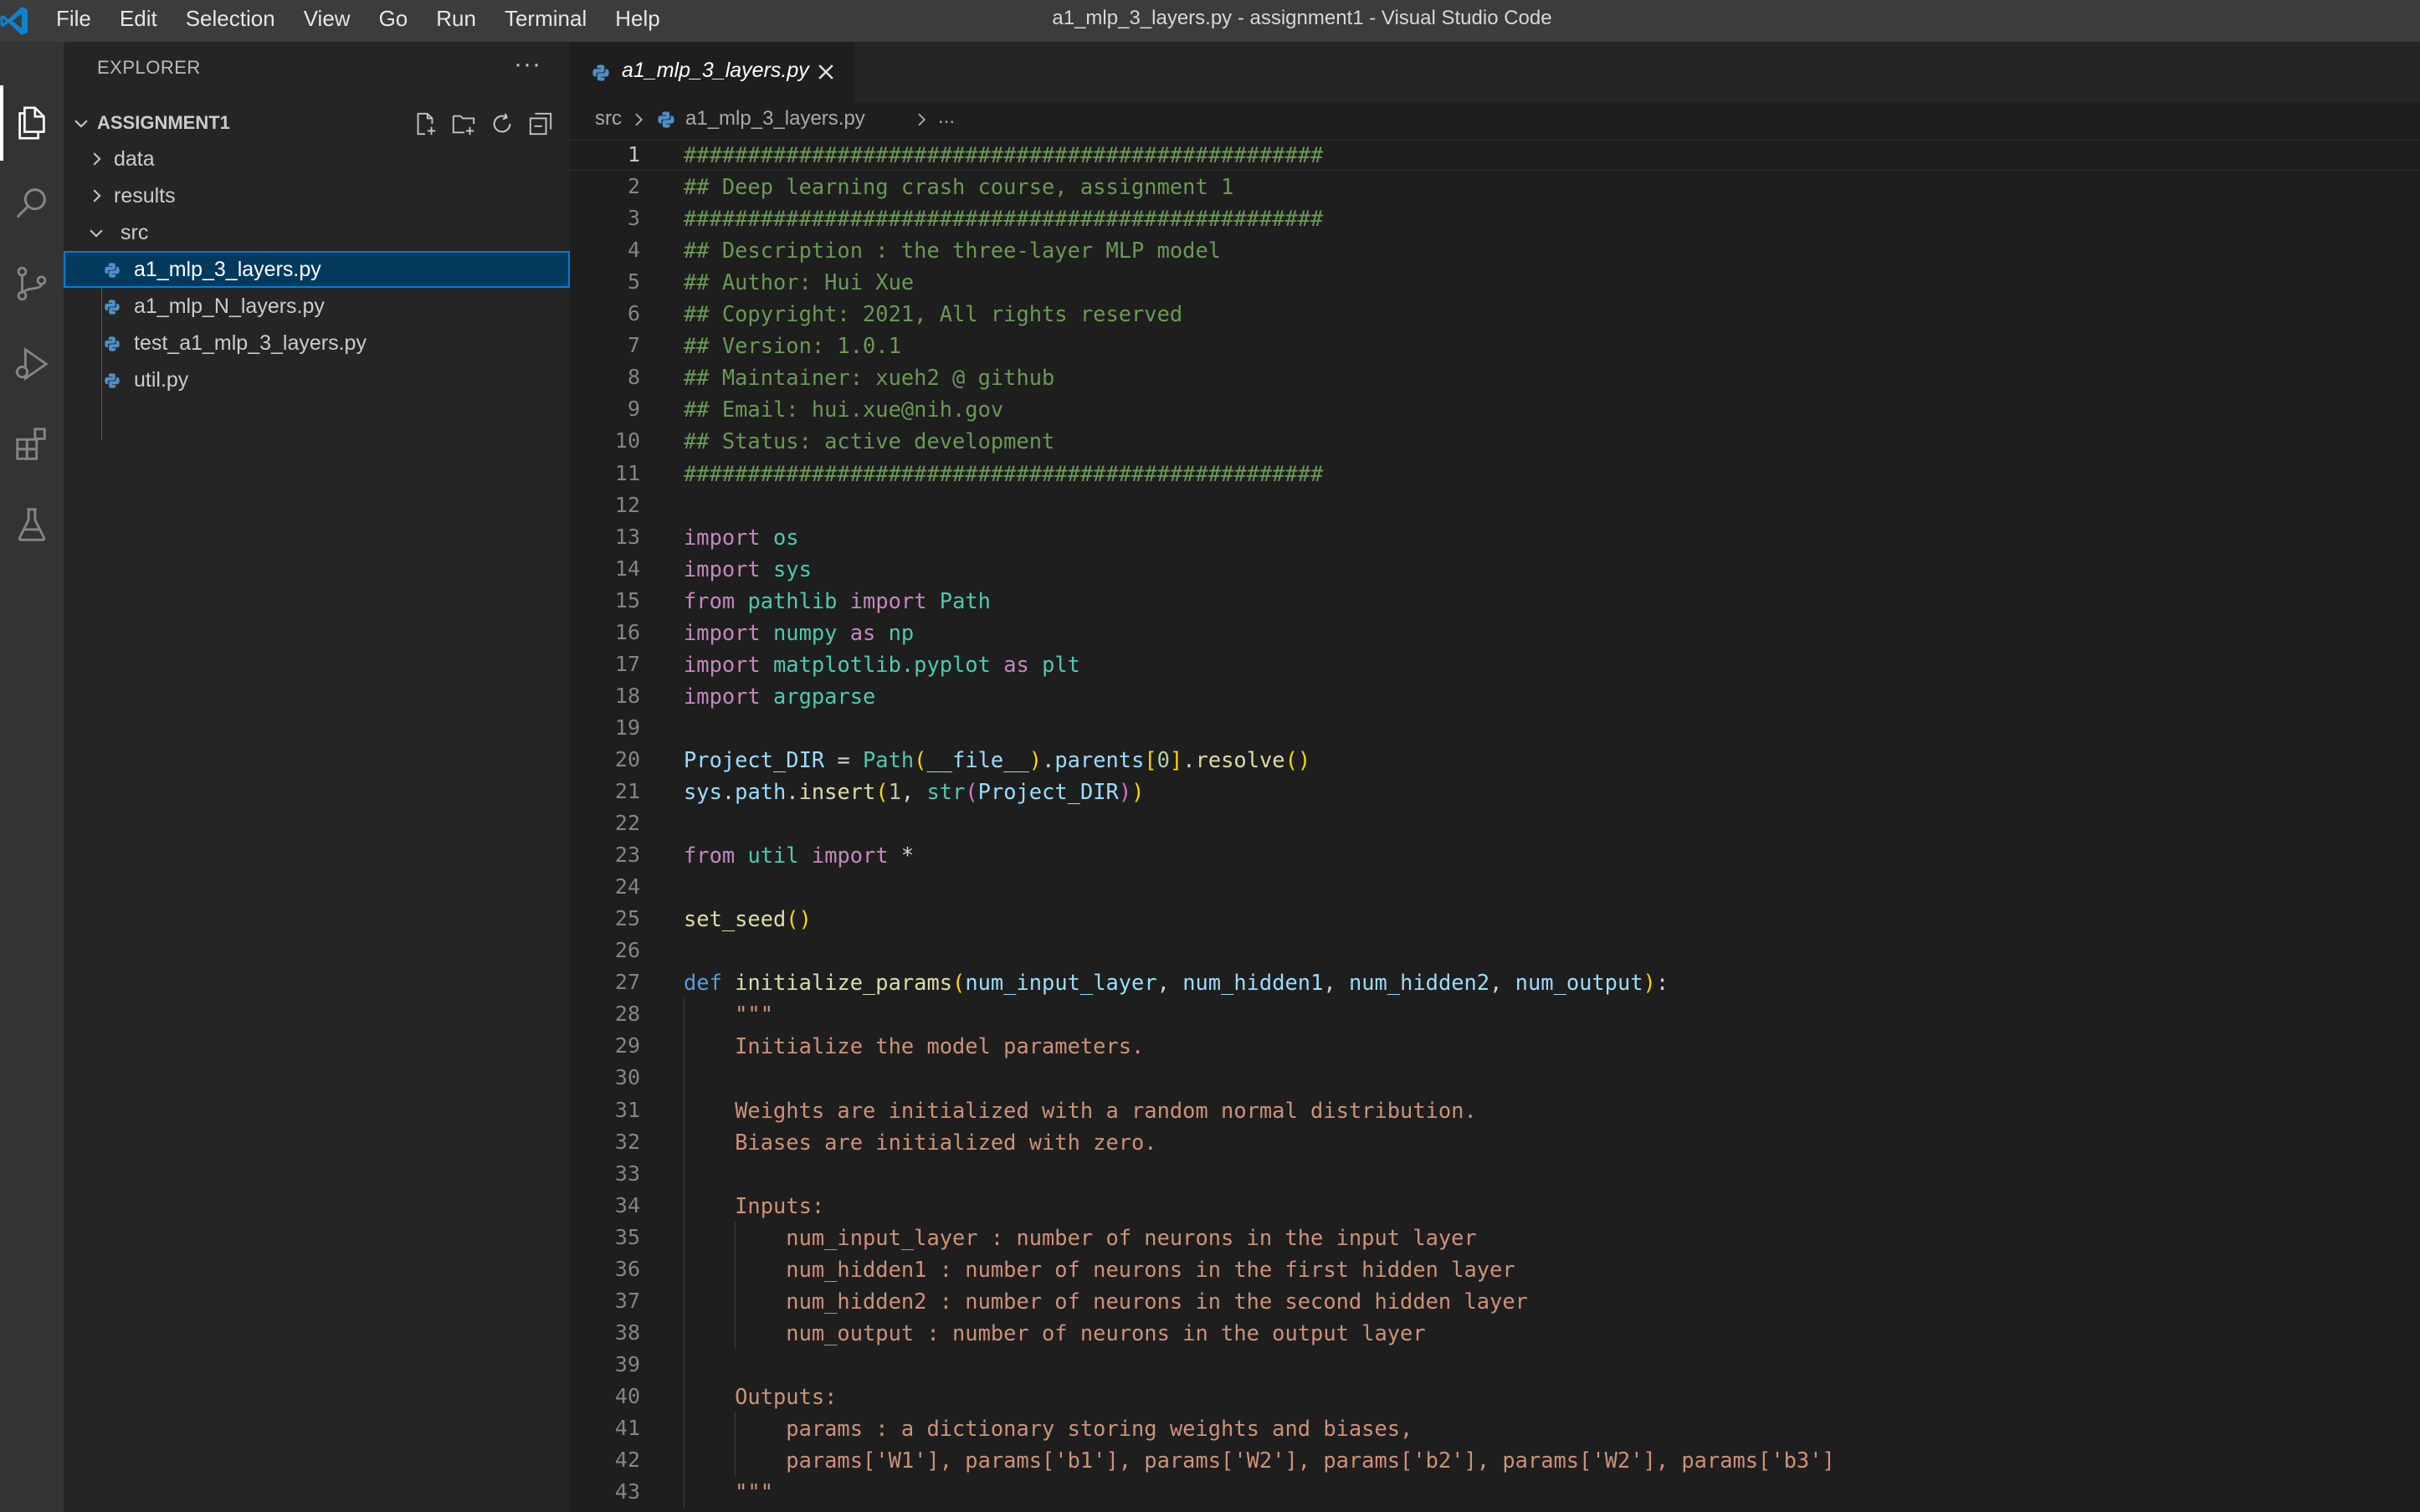  What do you see at coordinates (317, 269) in the screenshot?
I see `tree-file-a1-mlp-3-layers: a1_mlp_3_layers.py` at bounding box center [317, 269].